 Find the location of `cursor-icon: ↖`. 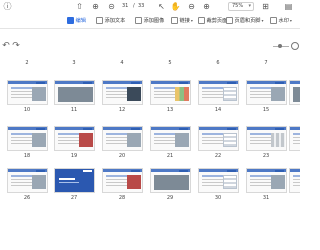

cursor-icon: ↖ is located at coordinates (161, 6).